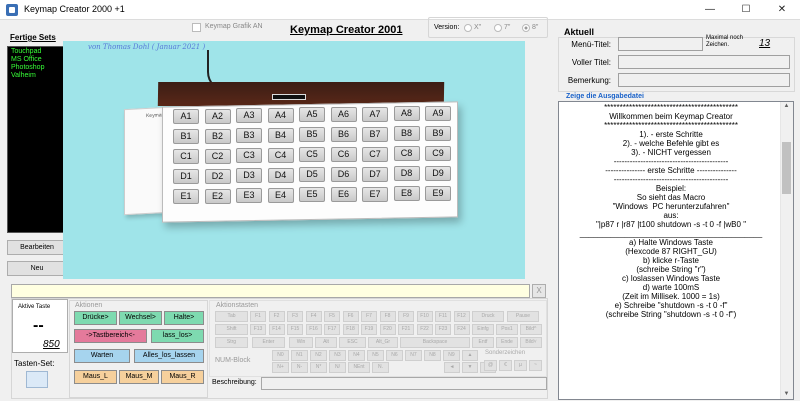 This screenshot has width=800, height=401. What do you see at coordinates (280, 155) in the screenshot?
I see `keymap-key: C4` at bounding box center [280, 155].